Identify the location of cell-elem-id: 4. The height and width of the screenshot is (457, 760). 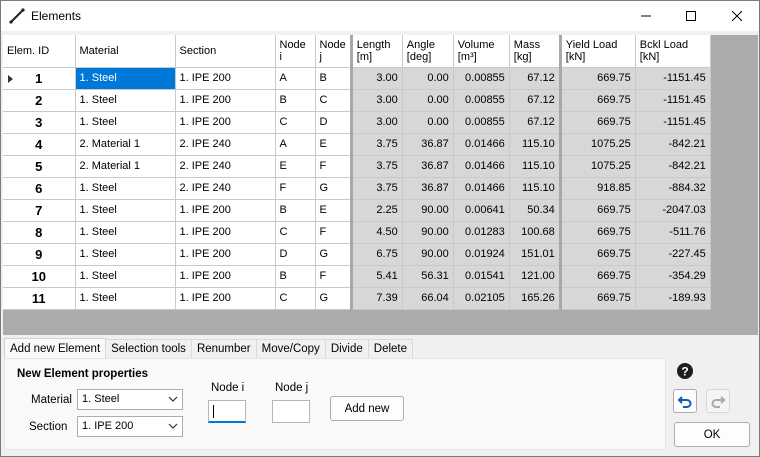
(39, 144).